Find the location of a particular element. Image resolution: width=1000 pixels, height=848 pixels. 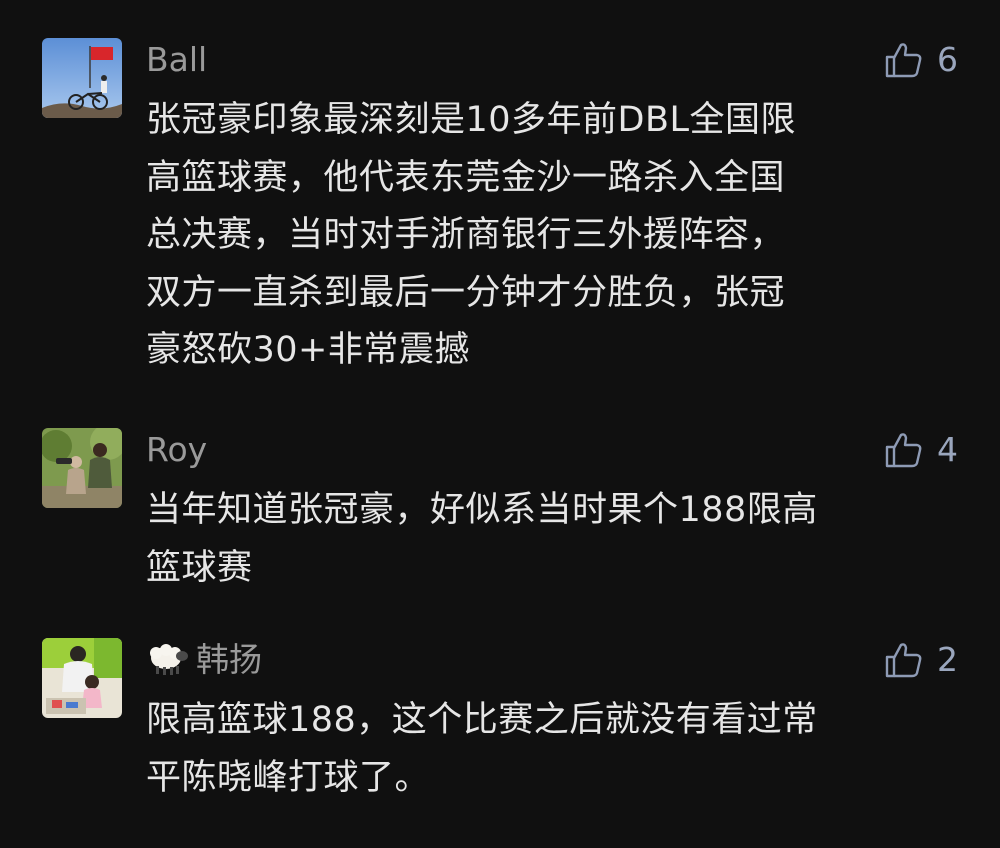

avatar-cyclist-with-flag-icon is located at coordinates (82, 78).